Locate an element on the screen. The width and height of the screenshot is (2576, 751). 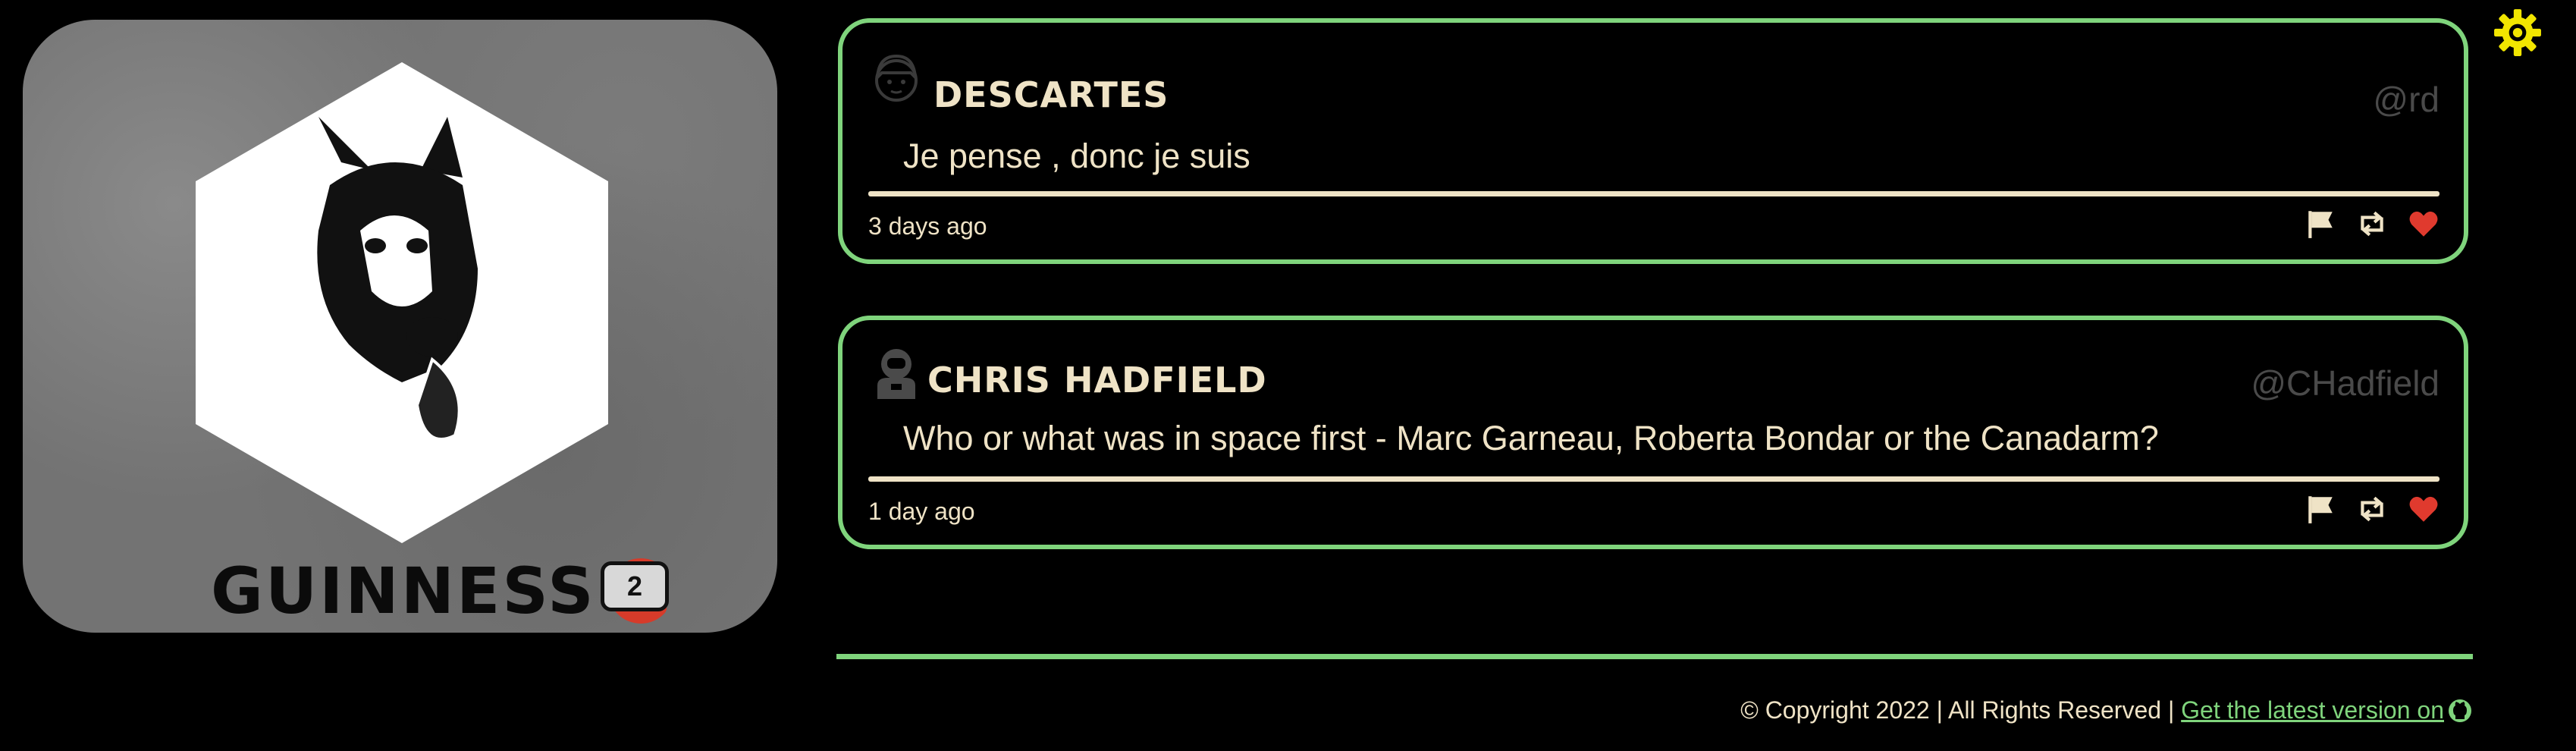
github-icon is located at coordinates (2460, 711).